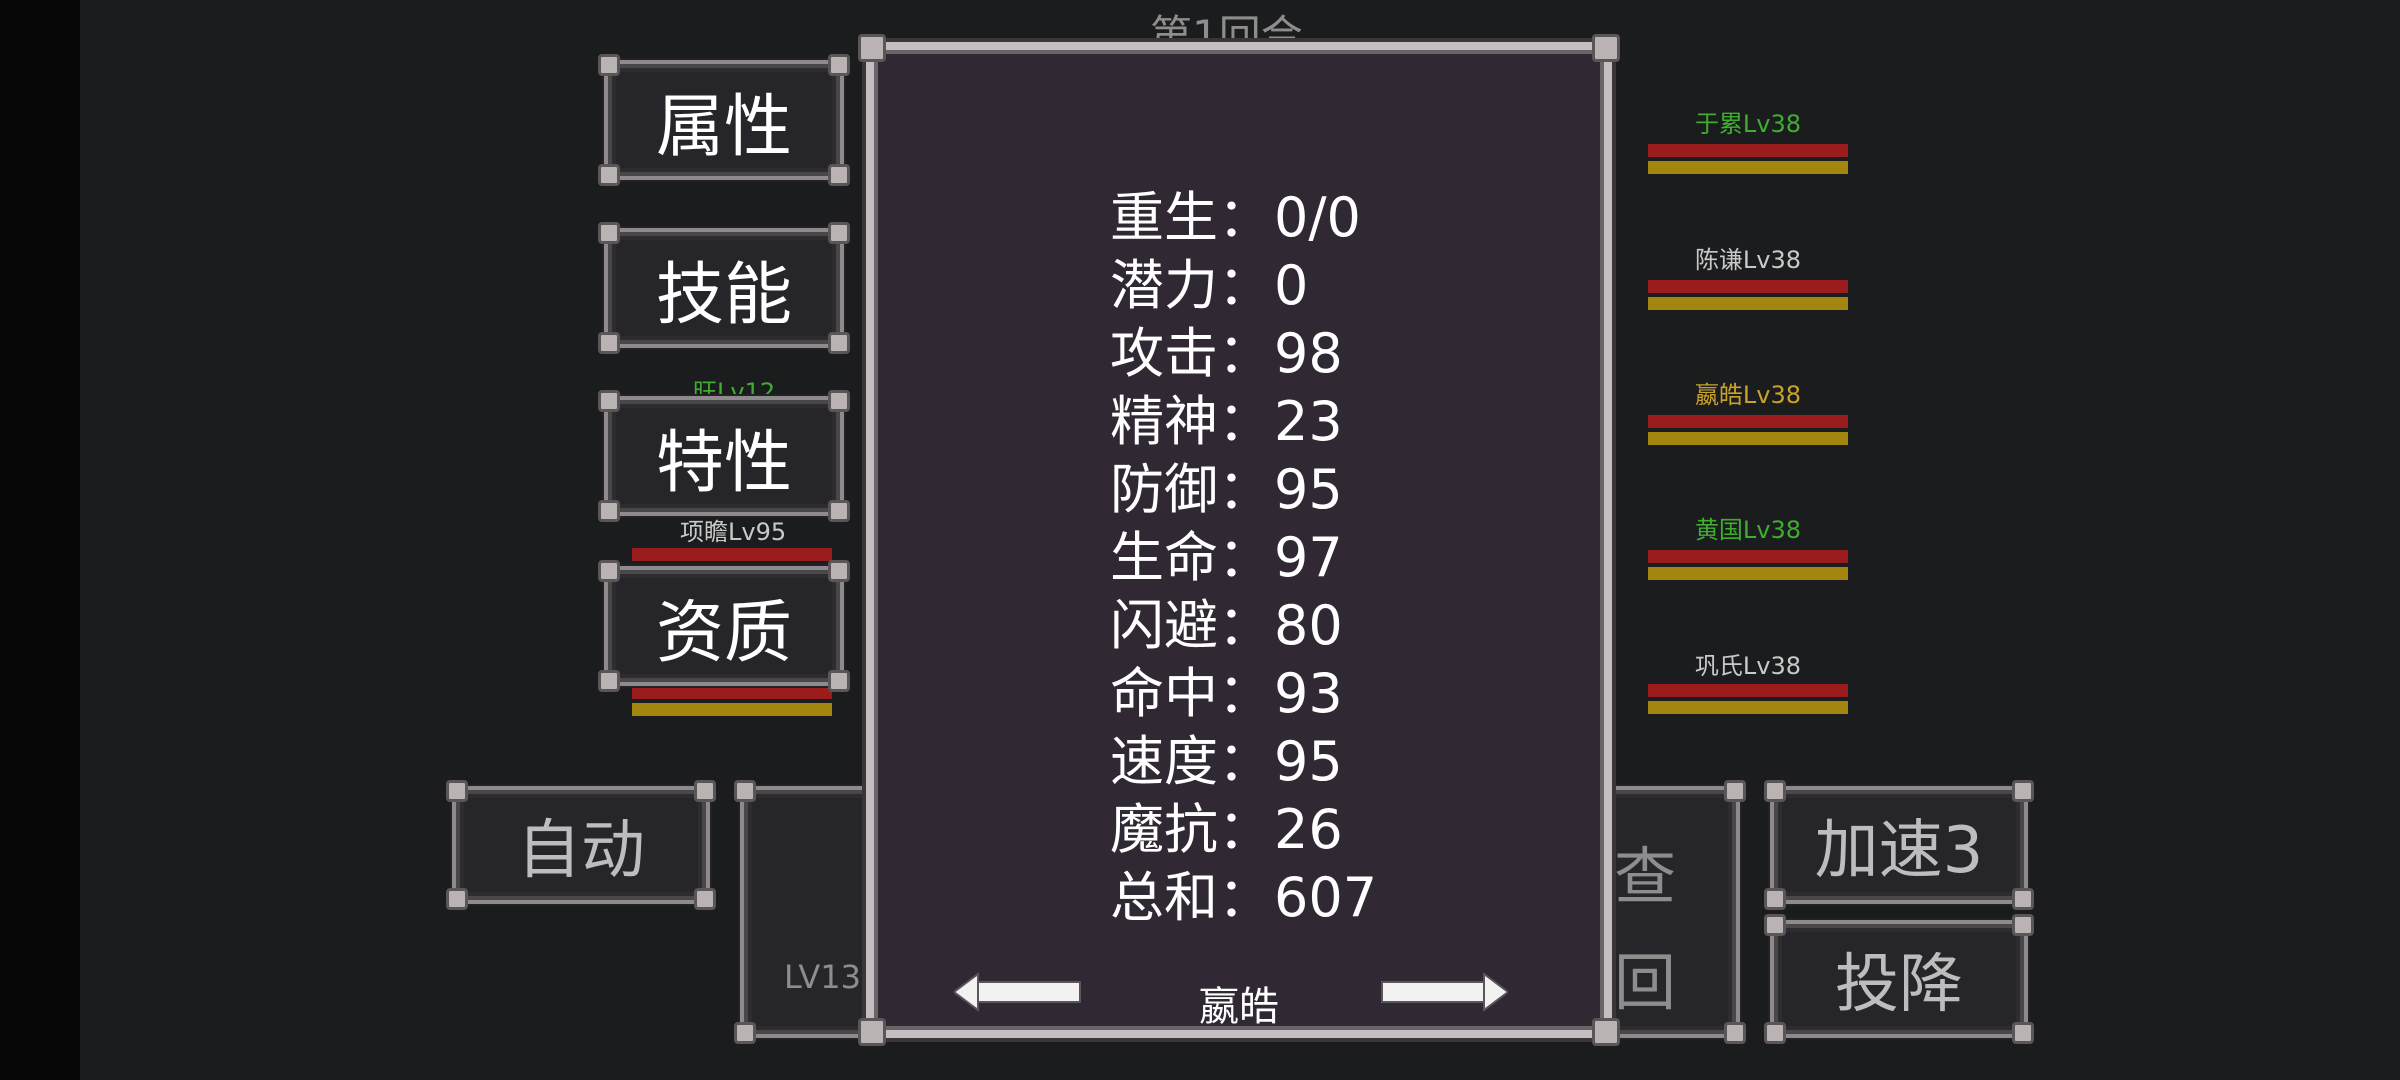  Describe the element at coordinates (1308, 353) in the screenshot. I see `stat-value: 98` at that location.